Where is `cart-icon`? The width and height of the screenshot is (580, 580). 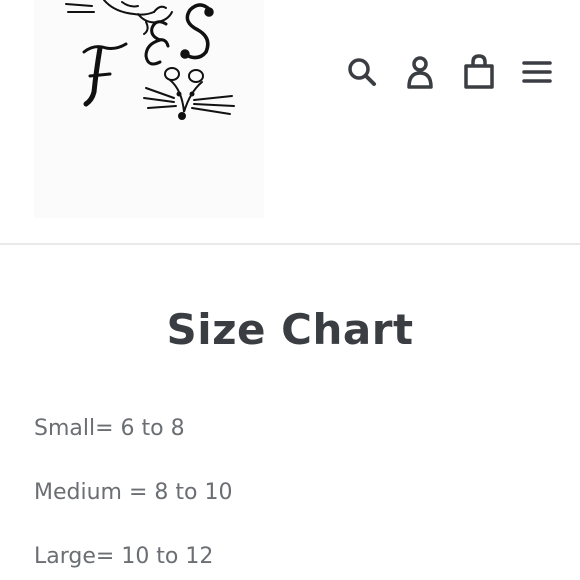 cart-icon is located at coordinates (479, 71).